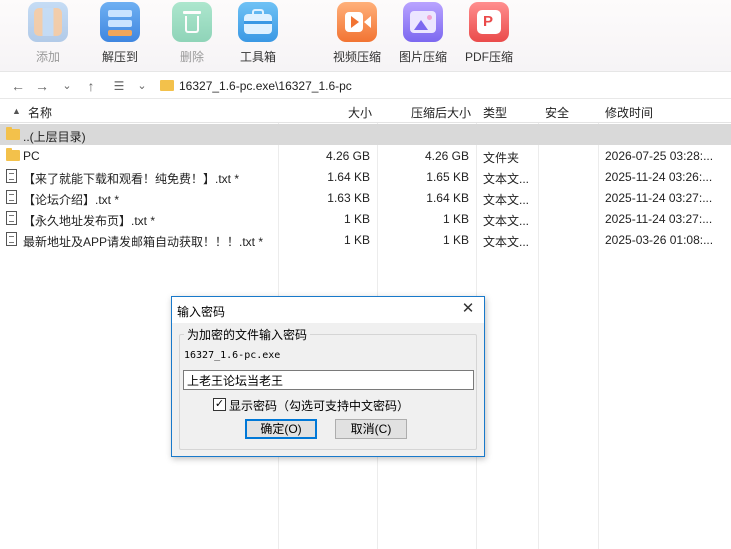 The image size is (731, 549). What do you see at coordinates (447, 177) in the screenshot?
I see `file-packed-size: 1.65 KB` at bounding box center [447, 177].